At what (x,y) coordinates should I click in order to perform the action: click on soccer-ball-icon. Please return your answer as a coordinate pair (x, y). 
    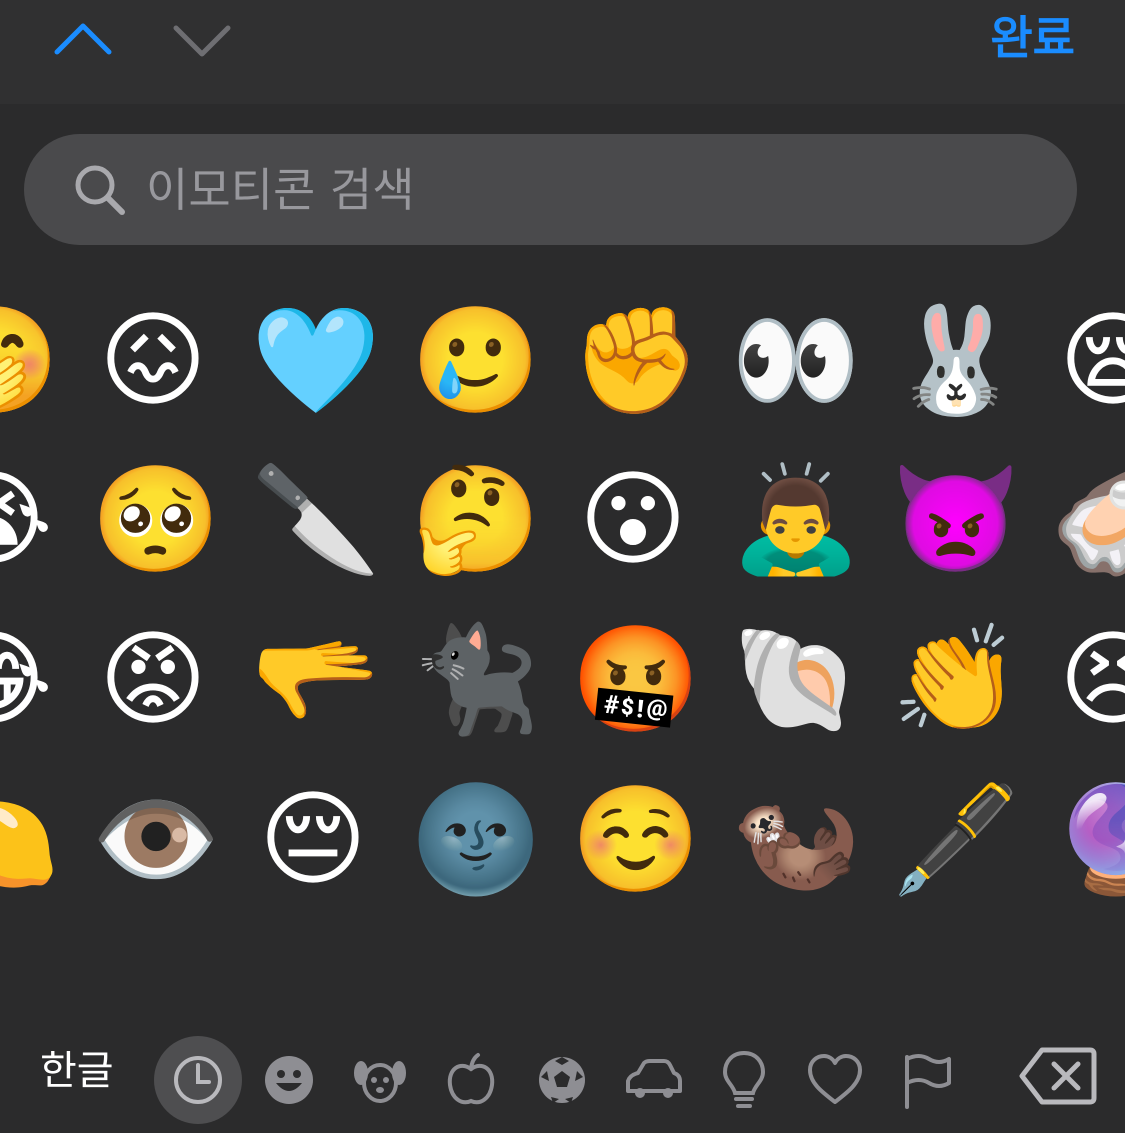
    Looking at the image, I should click on (562, 1080).